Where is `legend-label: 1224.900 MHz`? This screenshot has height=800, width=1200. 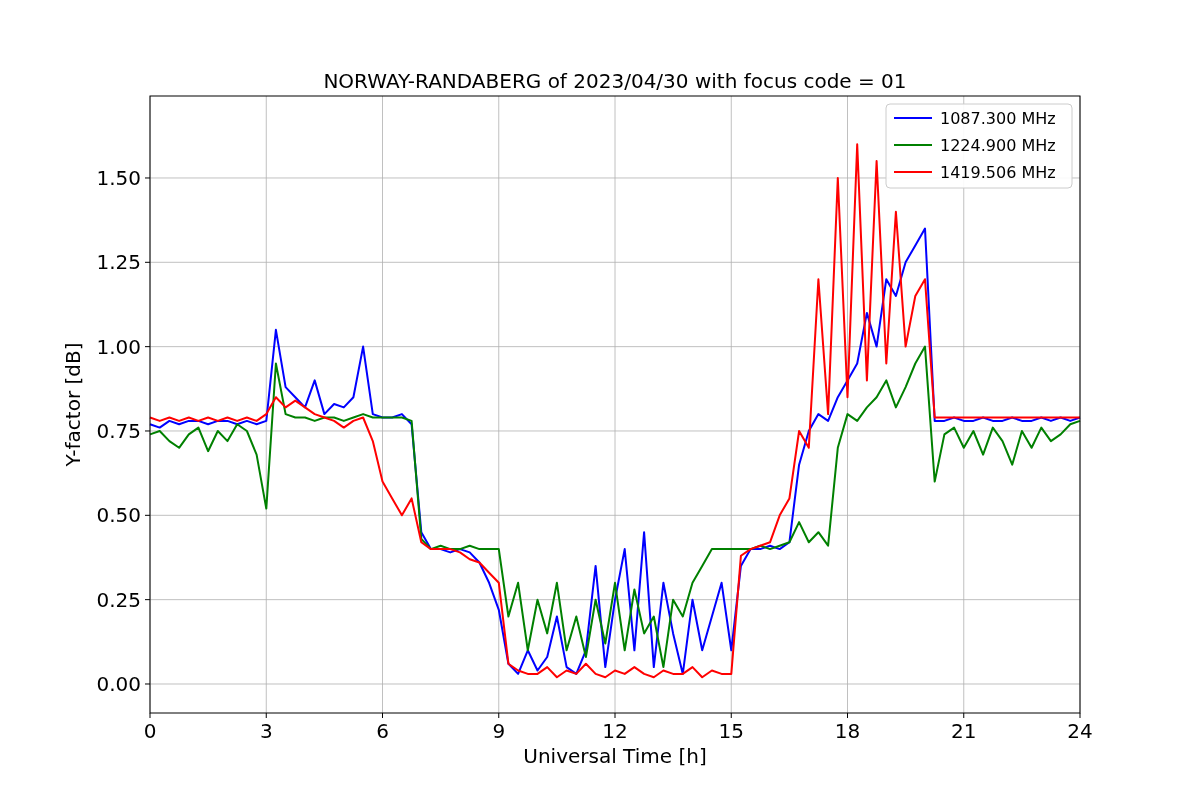
legend-label: 1224.900 MHz is located at coordinates (998, 145).